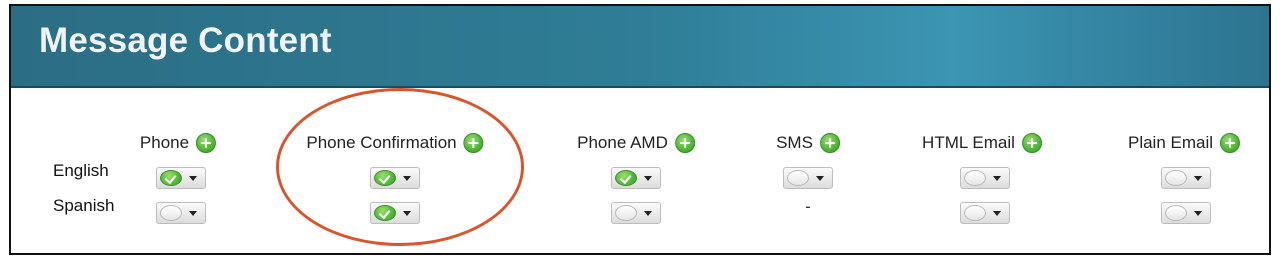 Image resolution: width=1282 pixels, height=266 pixels. I want to click on column-header-plain-email: Plain Email, so click(1184, 143).